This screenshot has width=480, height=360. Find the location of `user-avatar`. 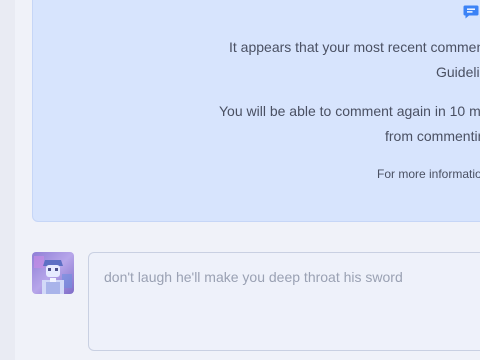

user-avatar is located at coordinates (53, 273).